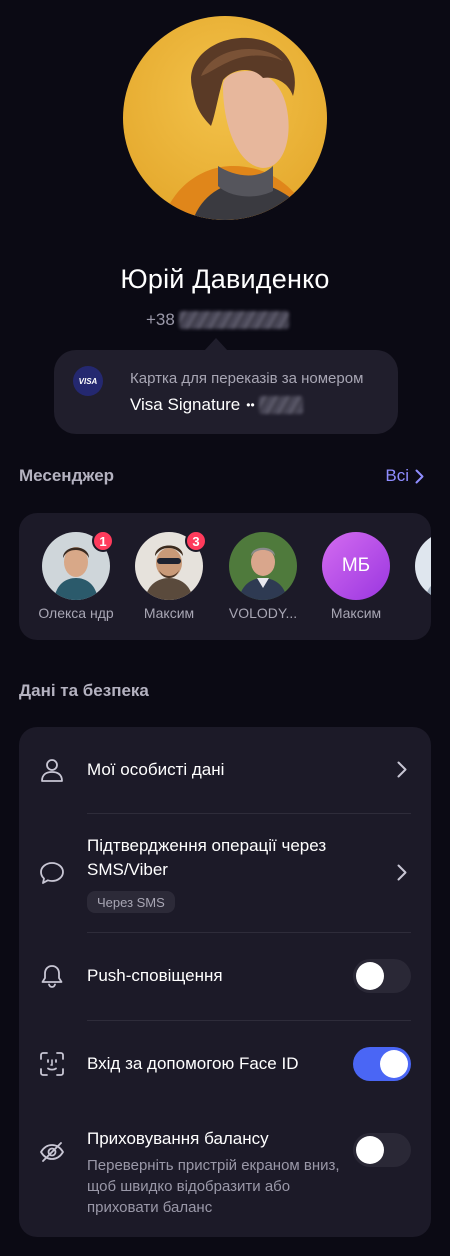 The height and width of the screenshot is (1256, 450). Describe the element at coordinates (52, 873) in the screenshot. I see `chat-bubble-icon` at that location.